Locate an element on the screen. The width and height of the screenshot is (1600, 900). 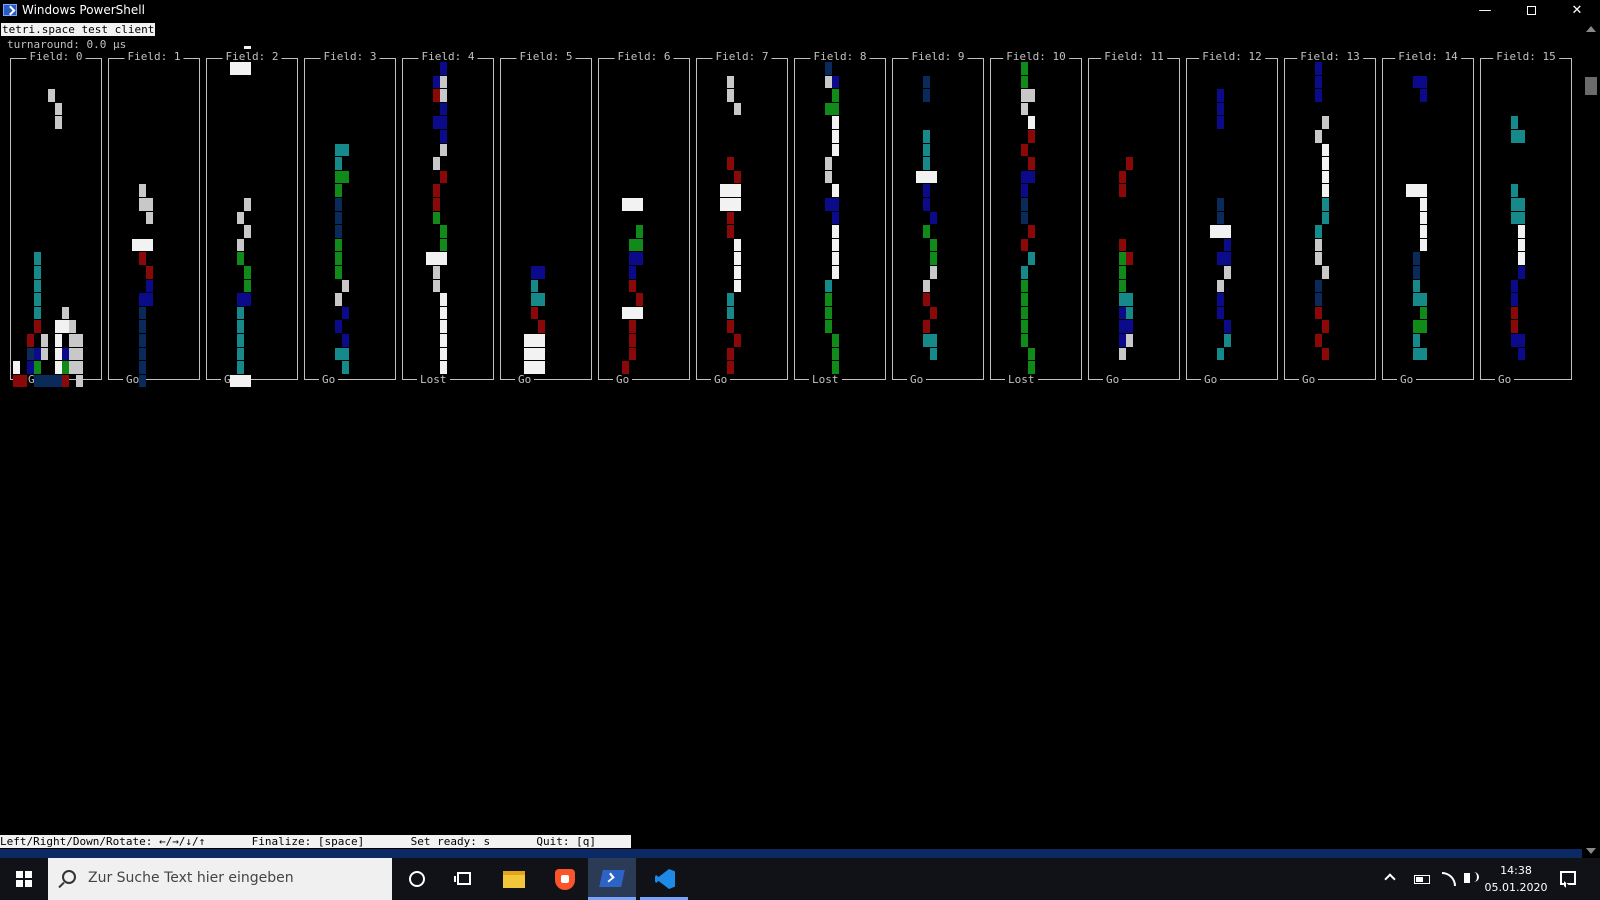
field-label: Field: 3 is located at coordinates (350, 57).